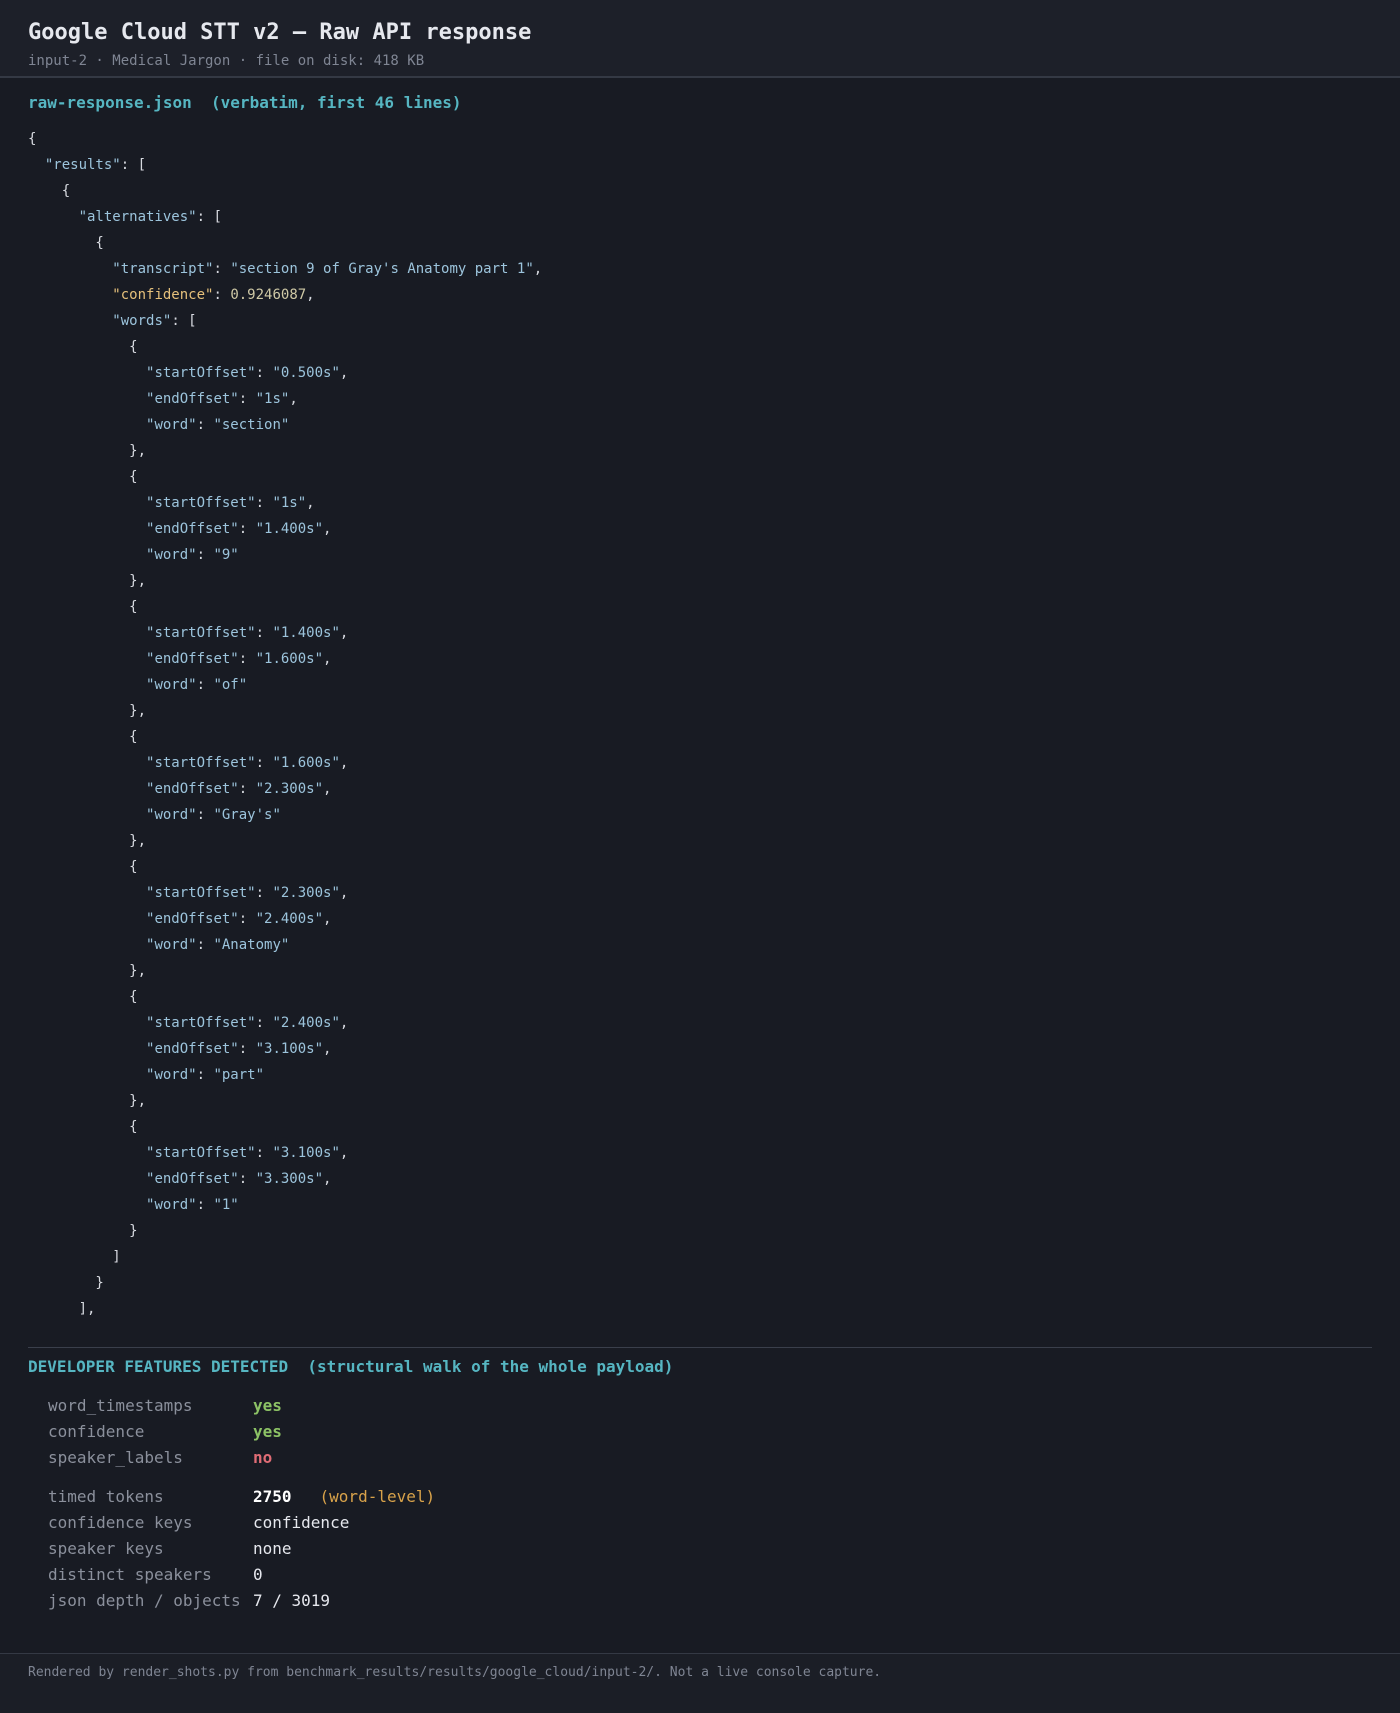 This screenshot has width=1400, height=1713. What do you see at coordinates (144, 1600) in the screenshot?
I see `feature-label: json depth / objects` at bounding box center [144, 1600].